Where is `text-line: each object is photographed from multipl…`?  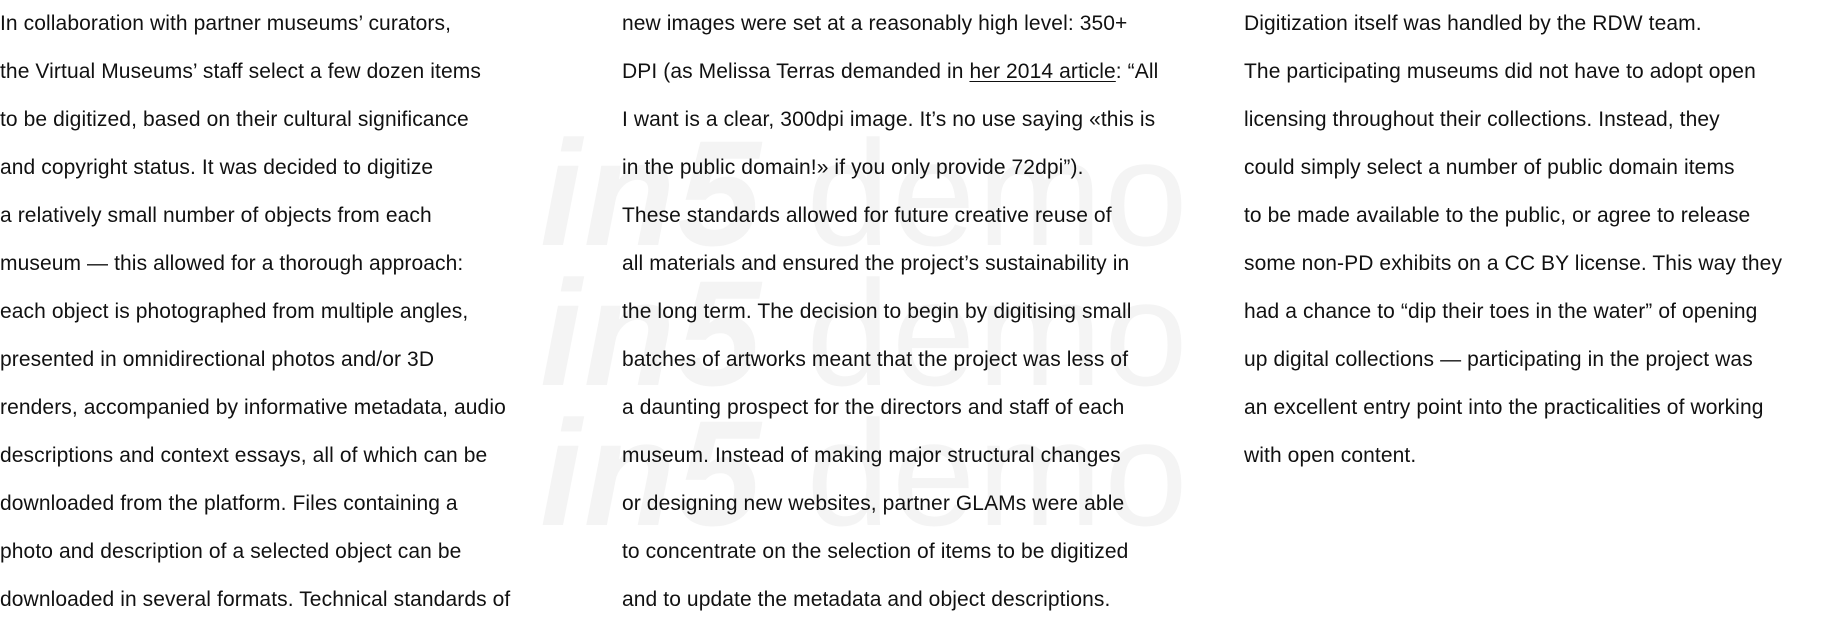 text-line: each object is photographed from multipl… is located at coordinates (234, 311).